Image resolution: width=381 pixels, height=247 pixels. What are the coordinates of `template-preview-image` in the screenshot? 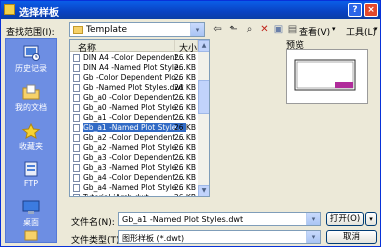 It's located at (325, 75).